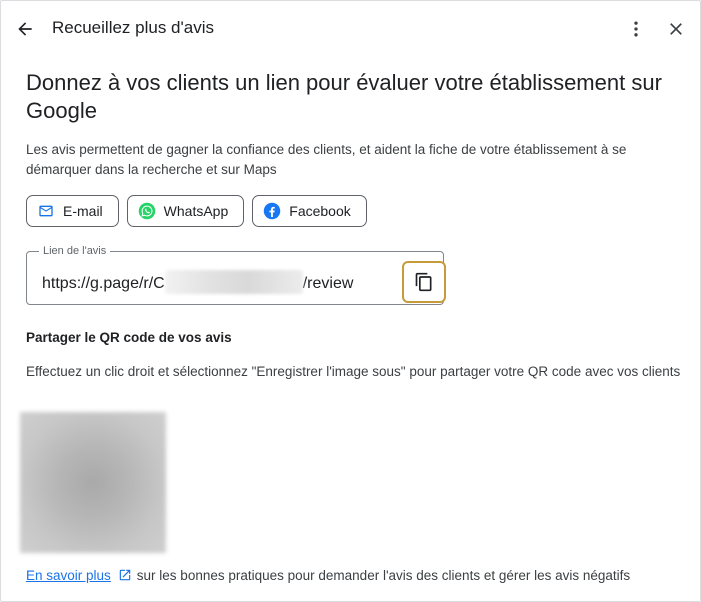 This screenshot has width=701, height=602. I want to click on arrow-left-icon, so click(25, 29).